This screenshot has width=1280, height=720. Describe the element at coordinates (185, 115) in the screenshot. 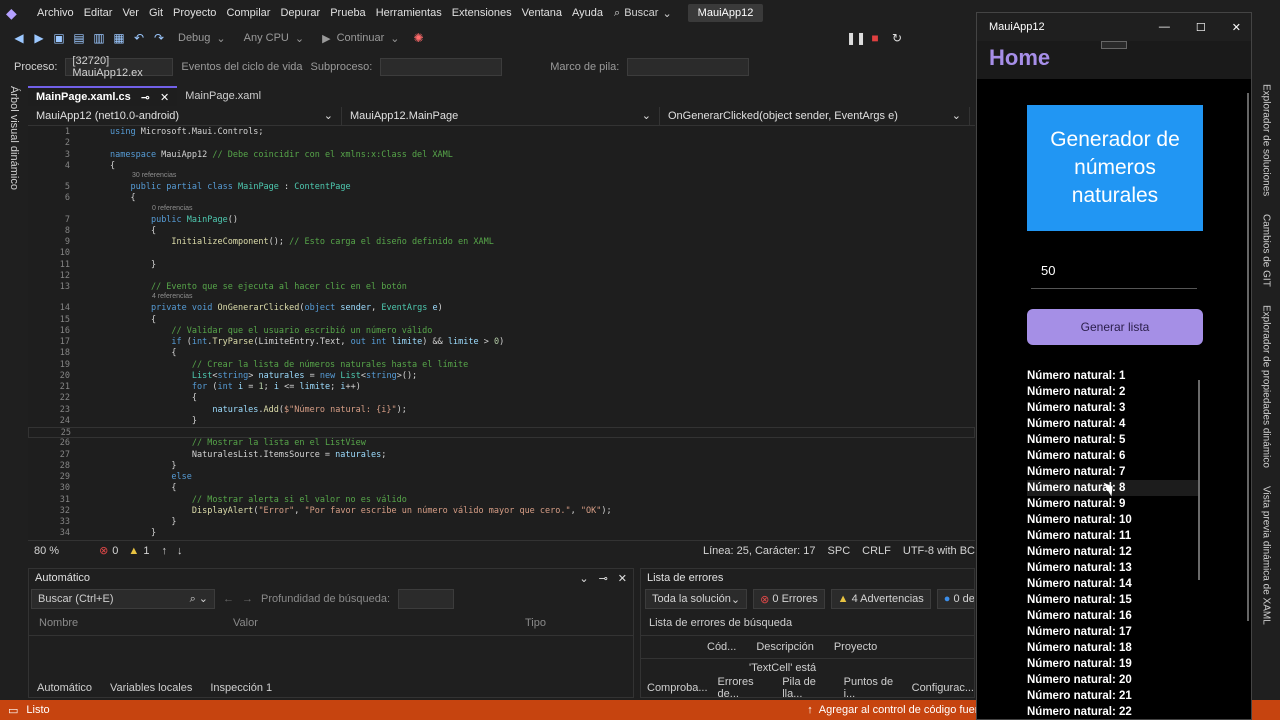

I see `project-nav-dropdown: MauiApp12 (net10.0-android) ⌄` at that location.